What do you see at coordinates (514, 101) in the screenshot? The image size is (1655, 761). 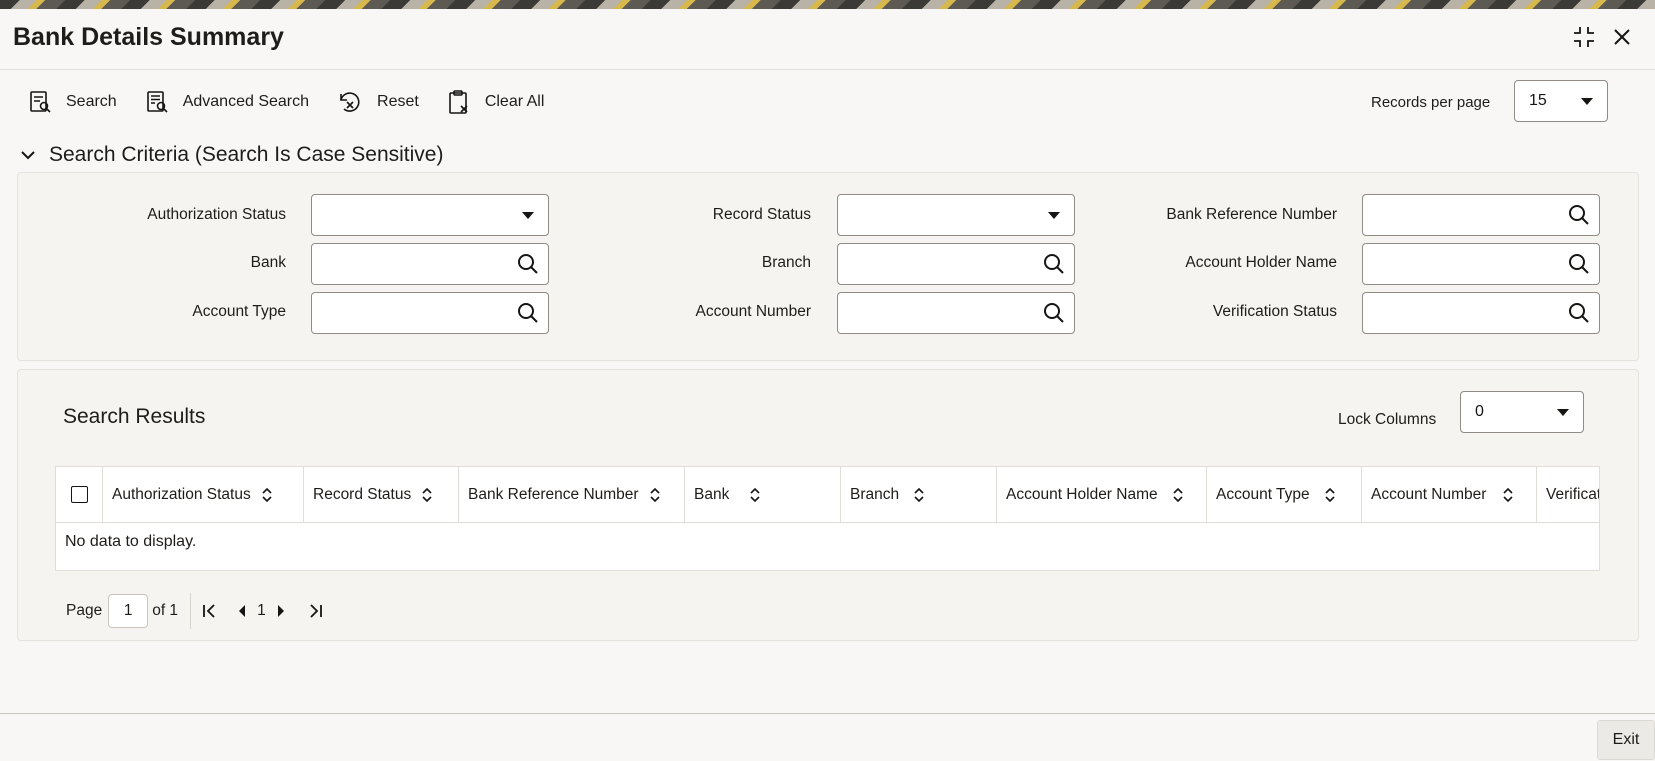 I see `clear-all-button-label: Clear All` at bounding box center [514, 101].